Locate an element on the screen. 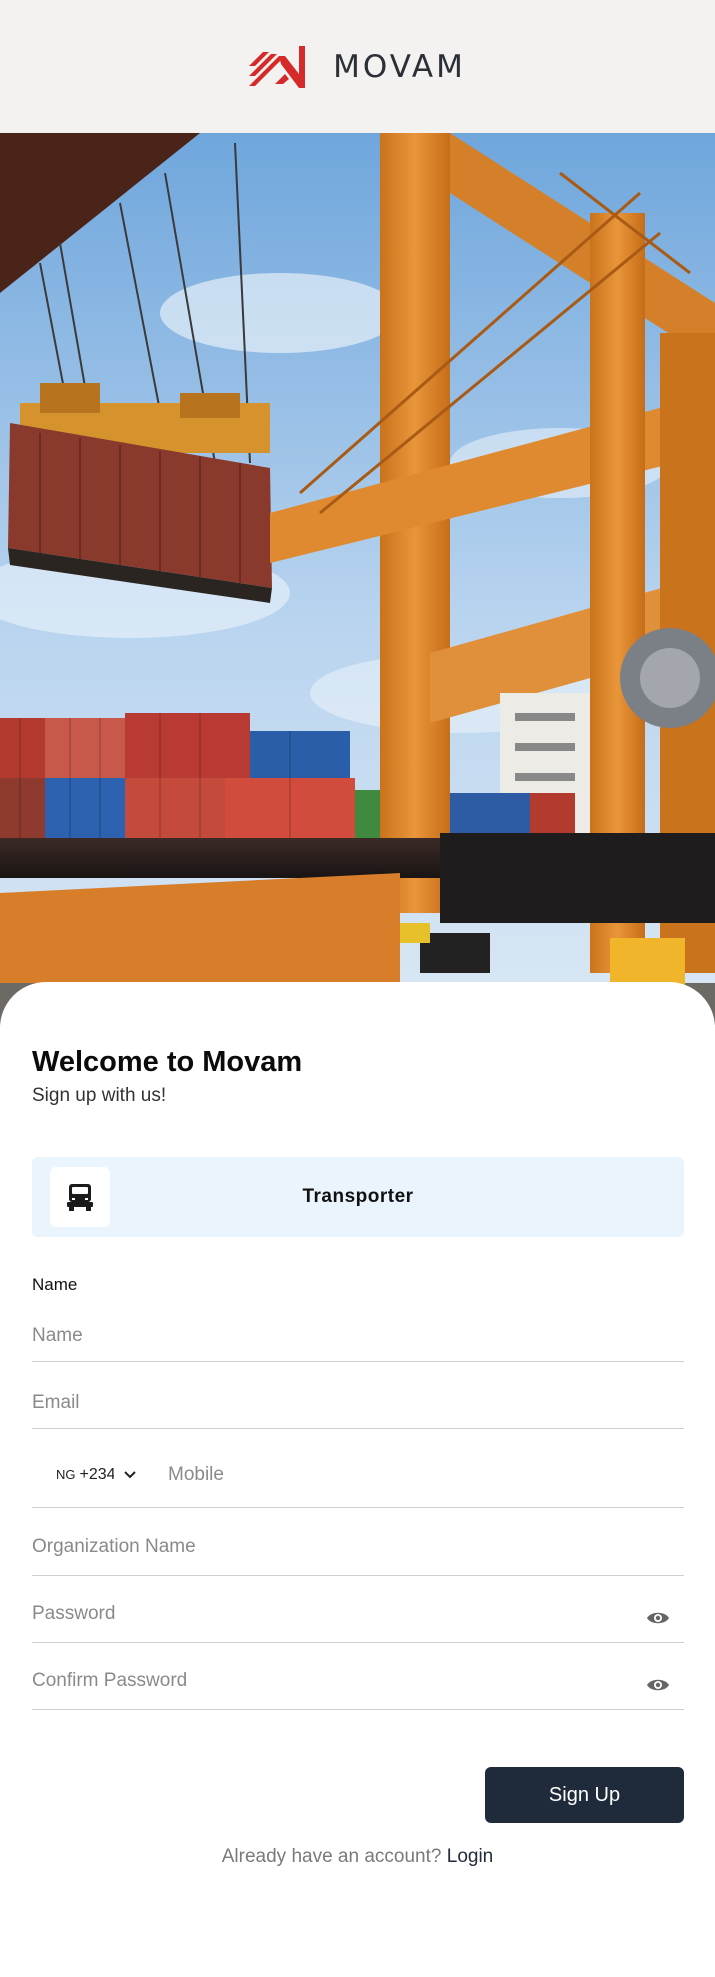  role-selector-transporter: Transporter is located at coordinates (358, 1197).